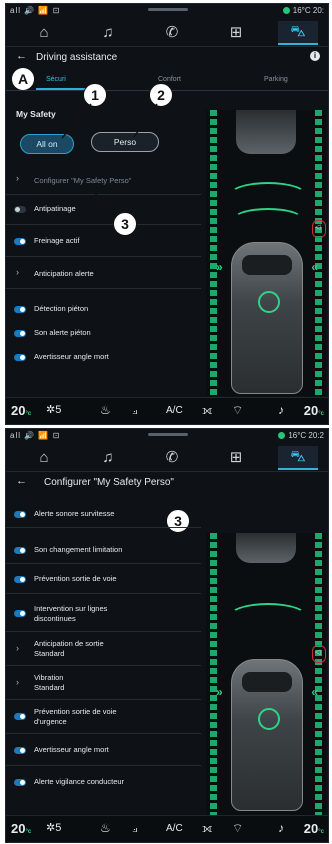  Describe the element at coordinates (21, 481) in the screenshot. I see `back-arrow-icon: ←` at that location.